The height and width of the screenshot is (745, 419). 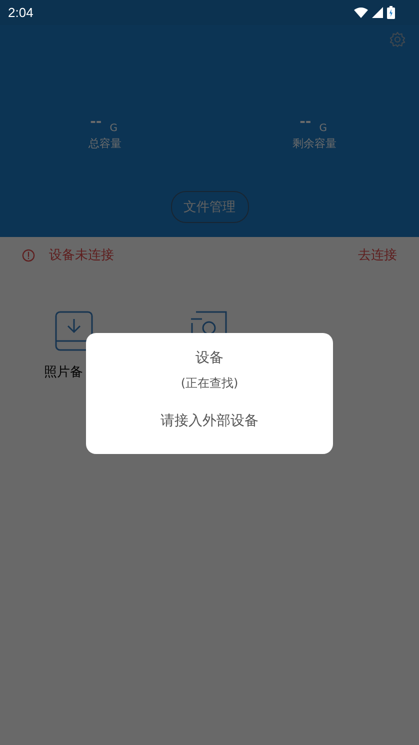 What do you see at coordinates (210, 358) in the screenshot?
I see `dialog-title: 设备` at bounding box center [210, 358].